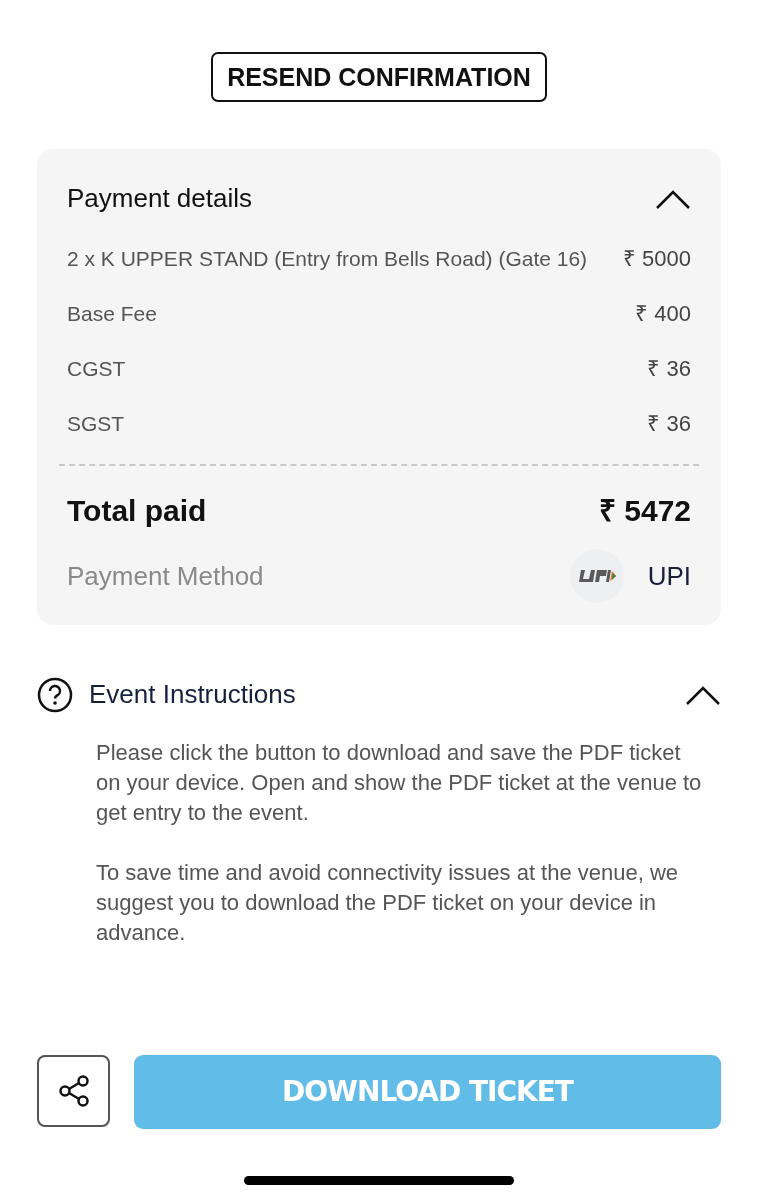  Describe the element at coordinates (388, 903) in the screenshot. I see `instruction-text: To save time and avoid connectivity issues at the venue, we suggest you to download the PDF ticket on your device in advance.` at that location.